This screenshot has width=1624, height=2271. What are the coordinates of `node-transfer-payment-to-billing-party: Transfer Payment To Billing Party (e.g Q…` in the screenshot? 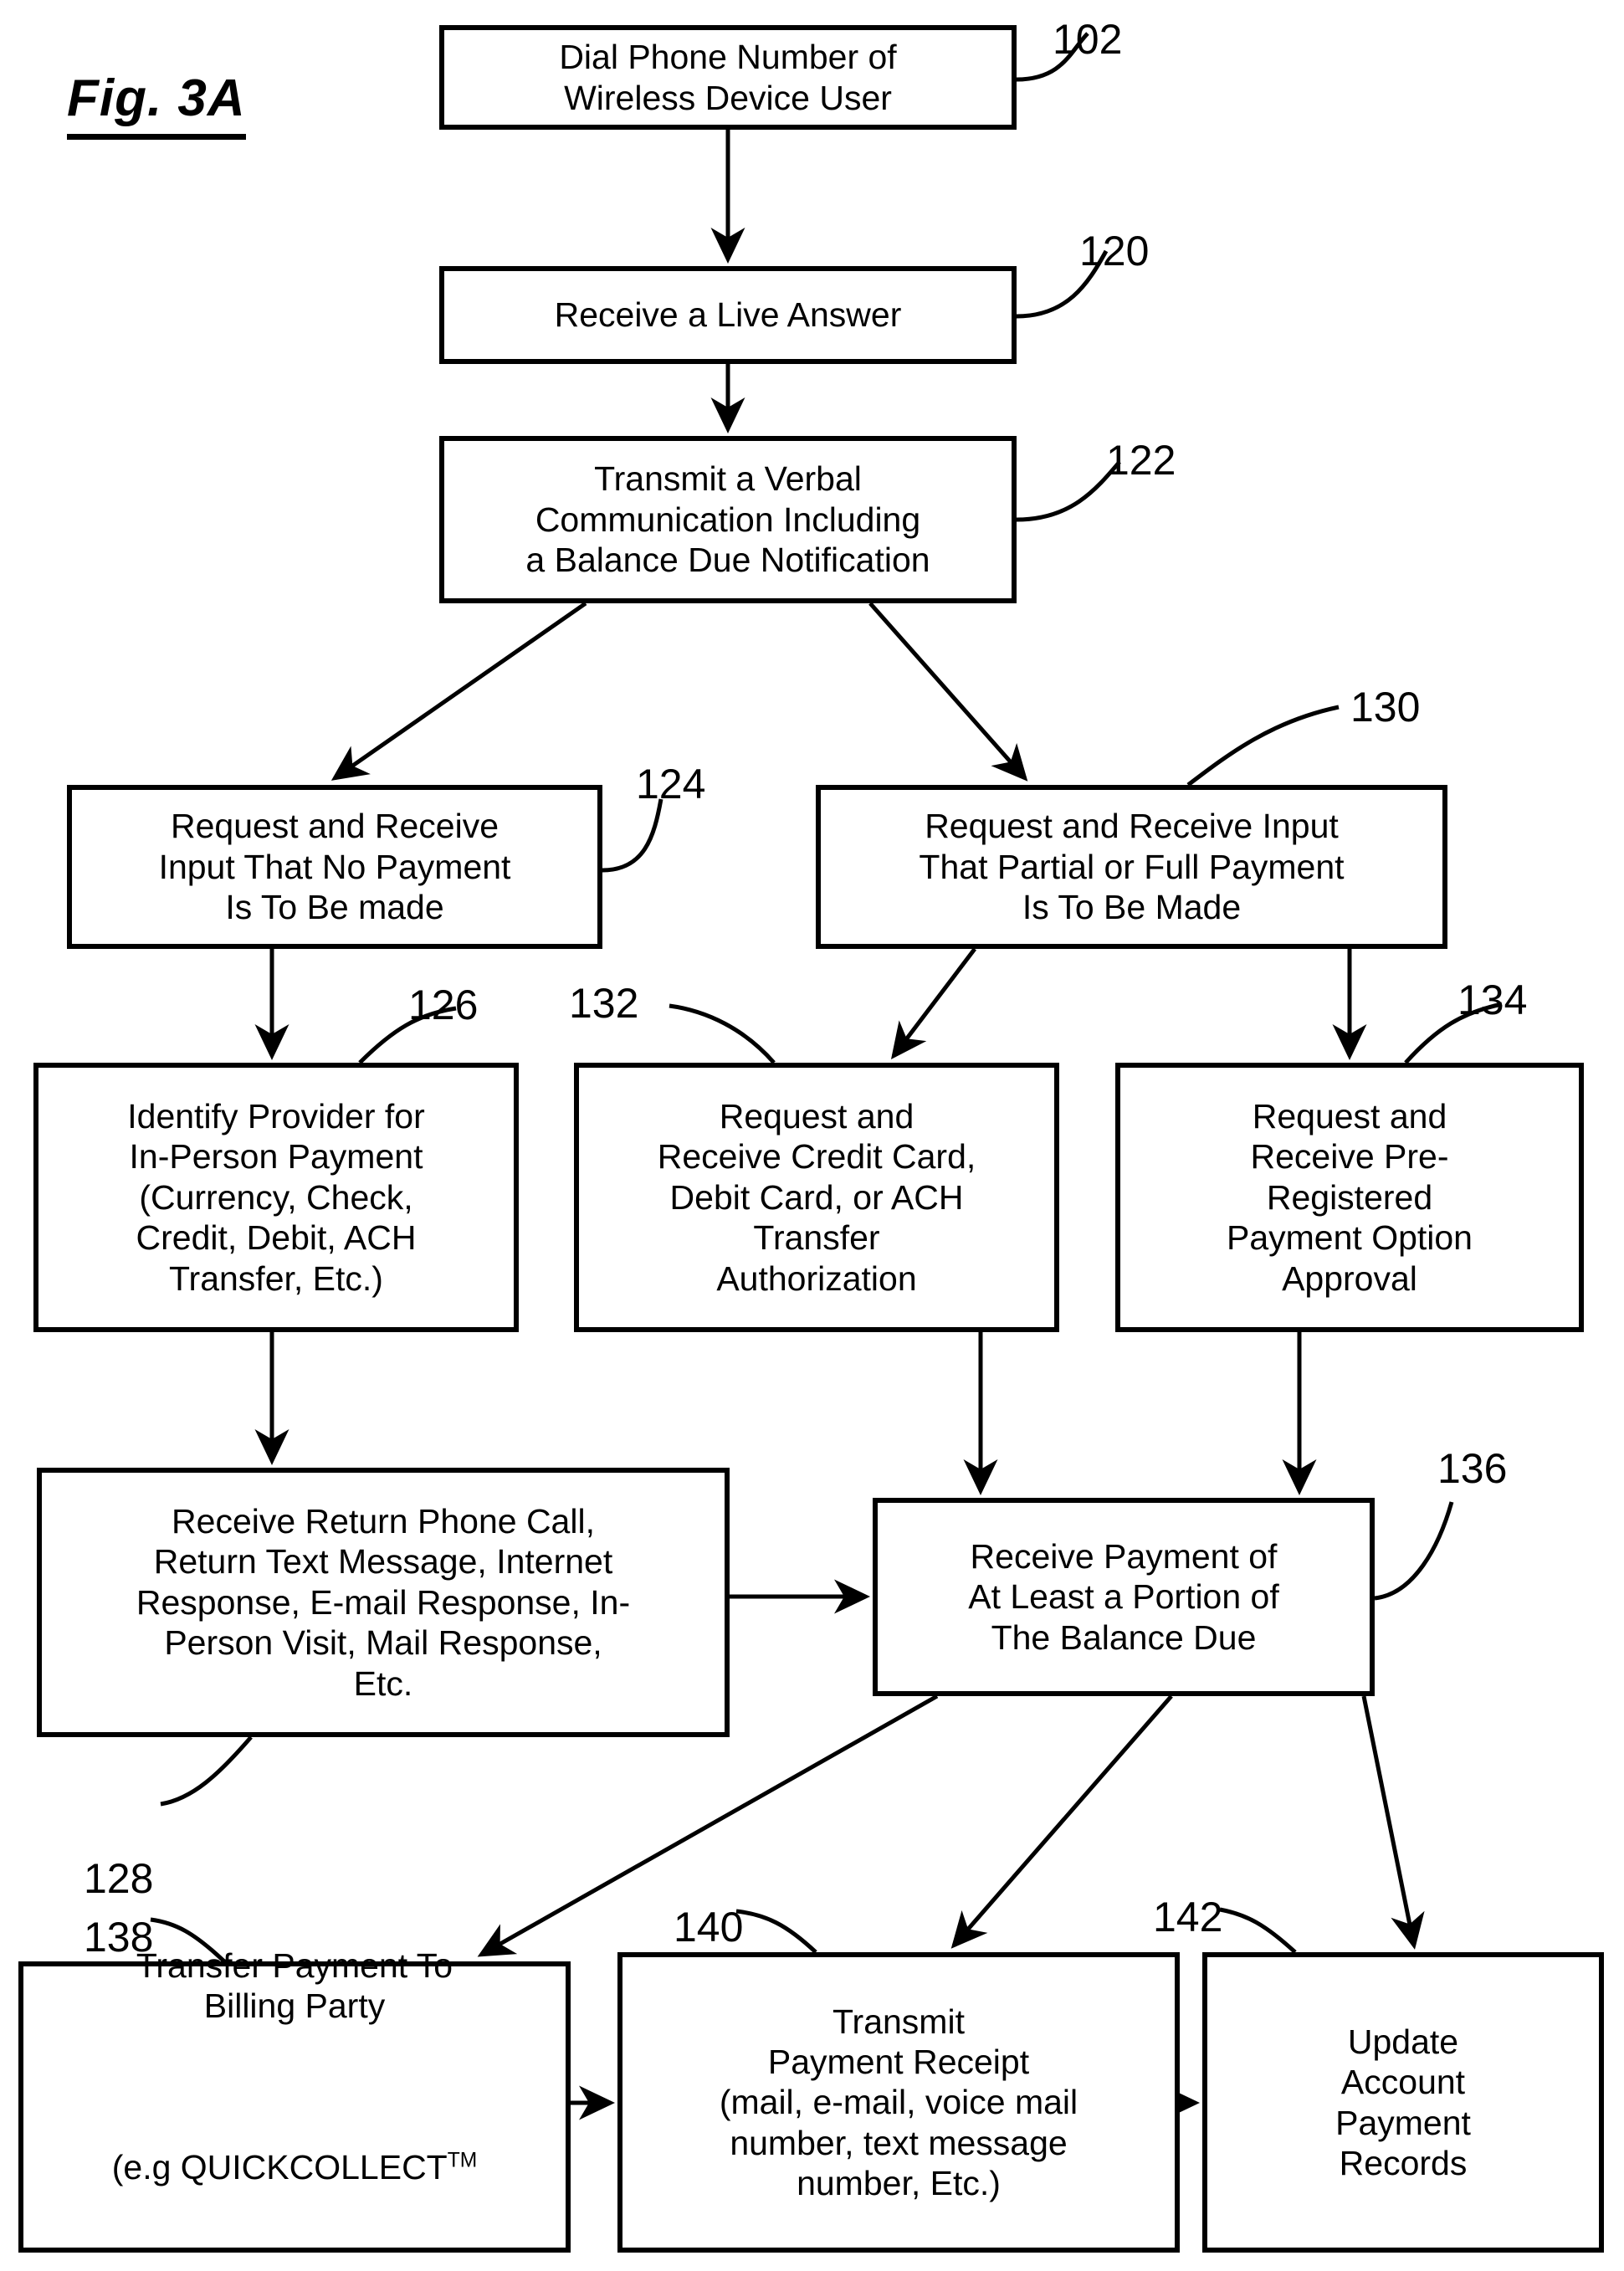 It's located at (294, 2108).